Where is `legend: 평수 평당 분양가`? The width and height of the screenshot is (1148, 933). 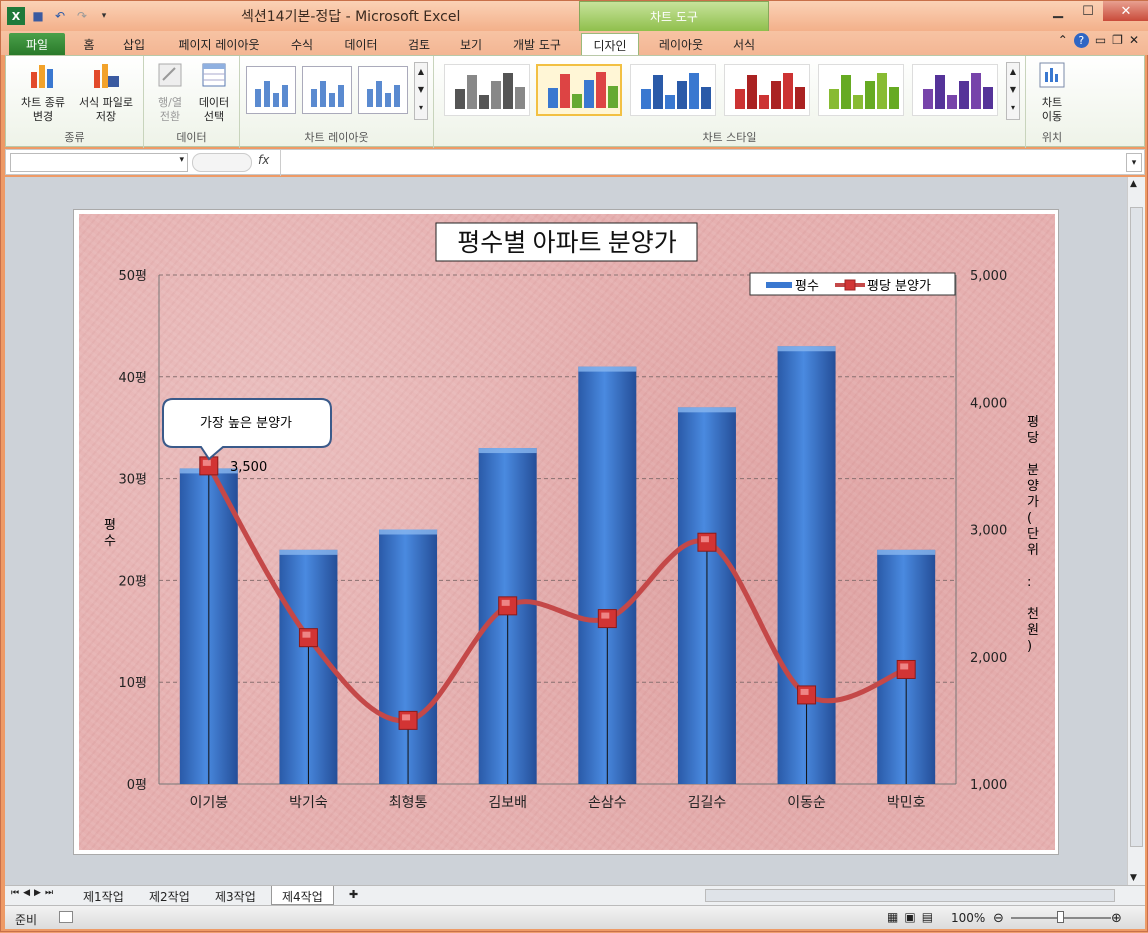
legend: 평수 평당 분양가 is located at coordinates (852, 284).